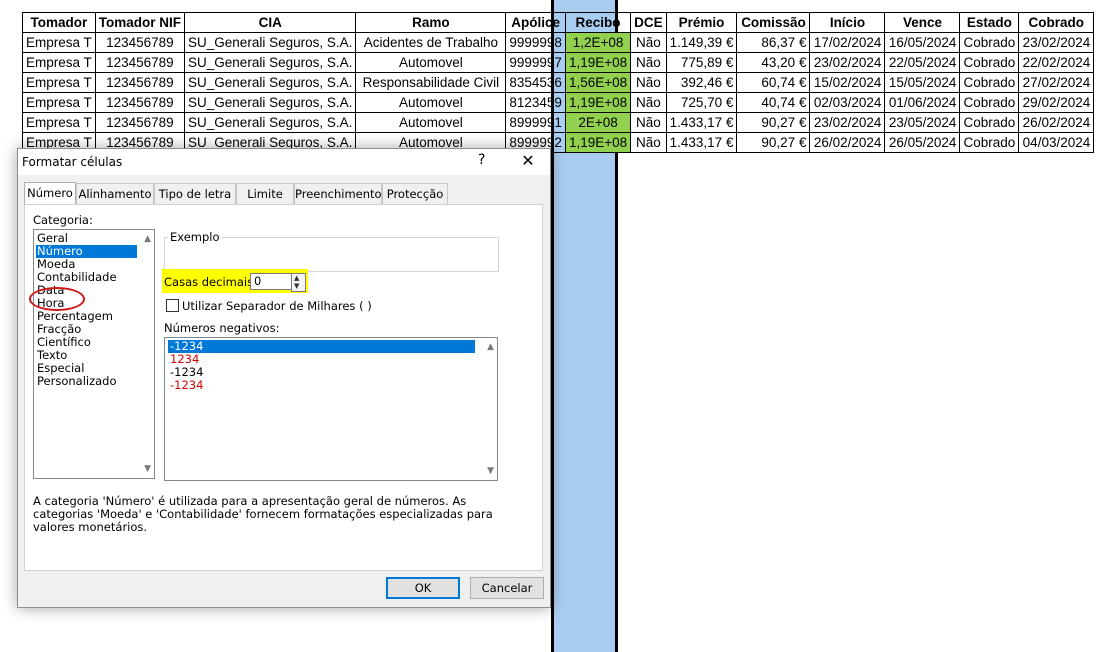  Describe the element at coordinates (598, 82) in the screenshot. I see `cell-recibo: 1,56E+08` at that location.